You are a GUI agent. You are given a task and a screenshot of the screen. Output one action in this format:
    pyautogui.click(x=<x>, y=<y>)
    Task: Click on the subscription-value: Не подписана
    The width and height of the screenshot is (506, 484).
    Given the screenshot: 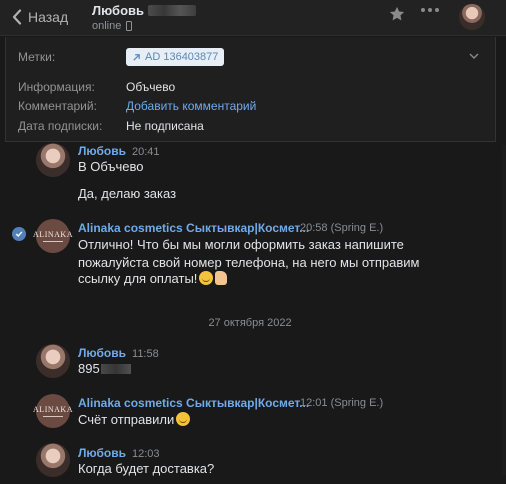 What is the action you would take?
    pyautogui.click(x=165, y=126)
    